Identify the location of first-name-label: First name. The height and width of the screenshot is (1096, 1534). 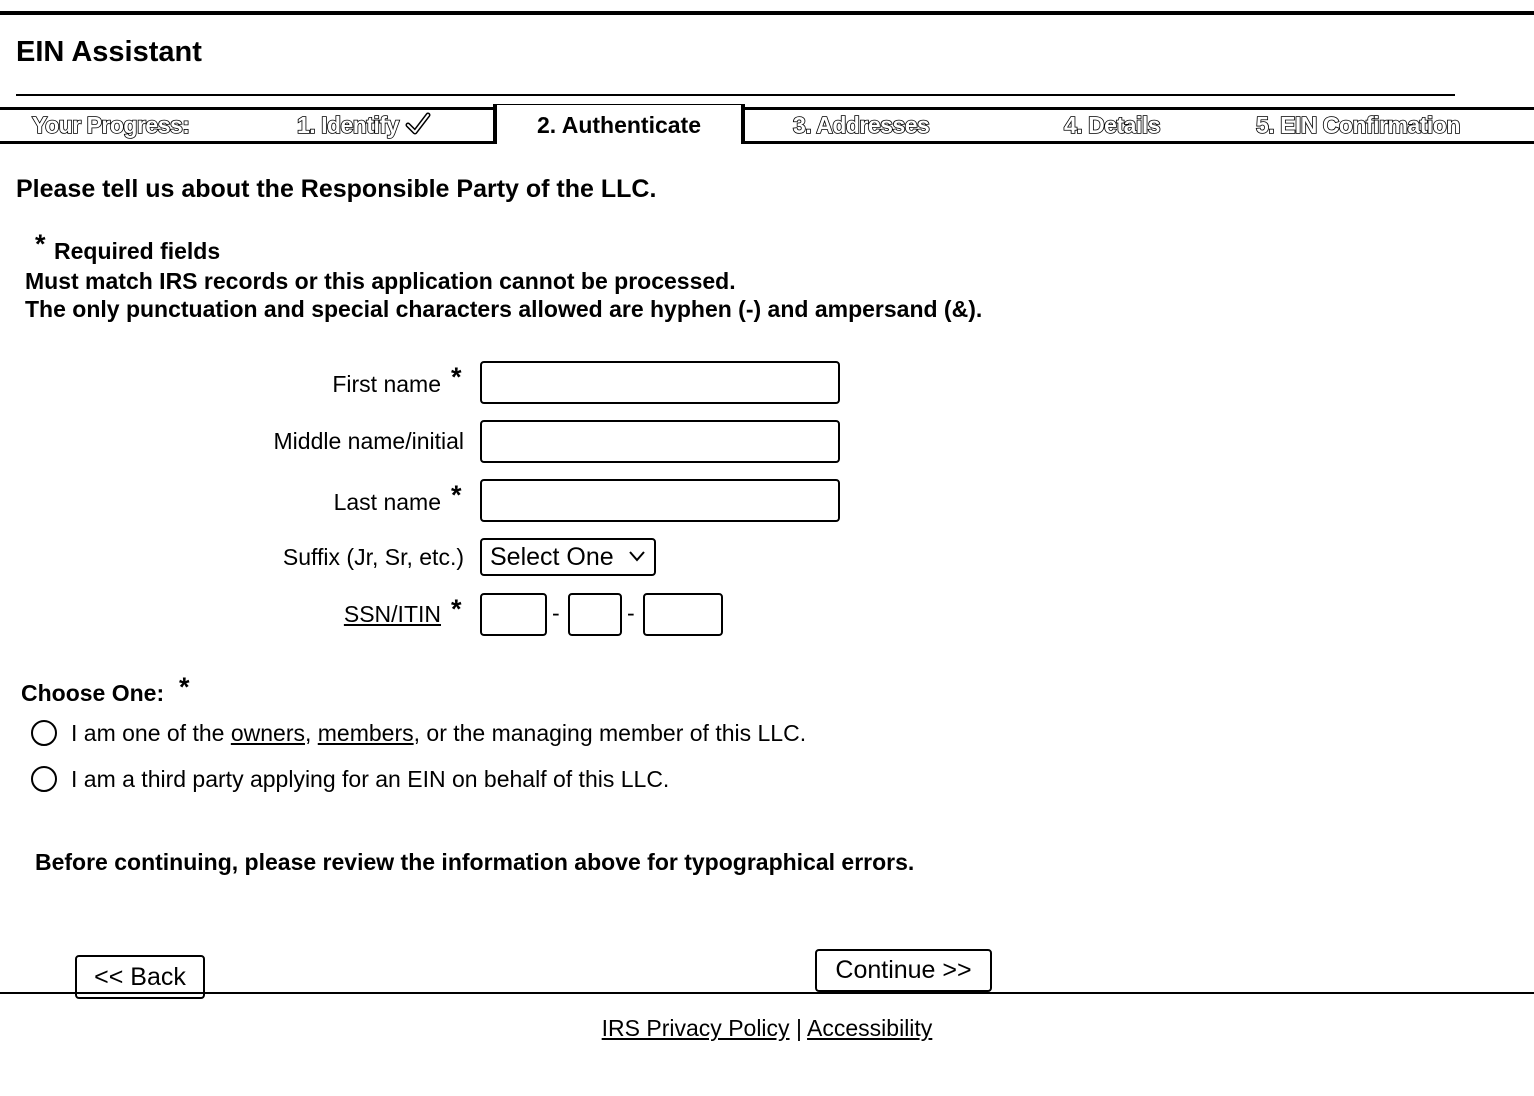
(386, 384).